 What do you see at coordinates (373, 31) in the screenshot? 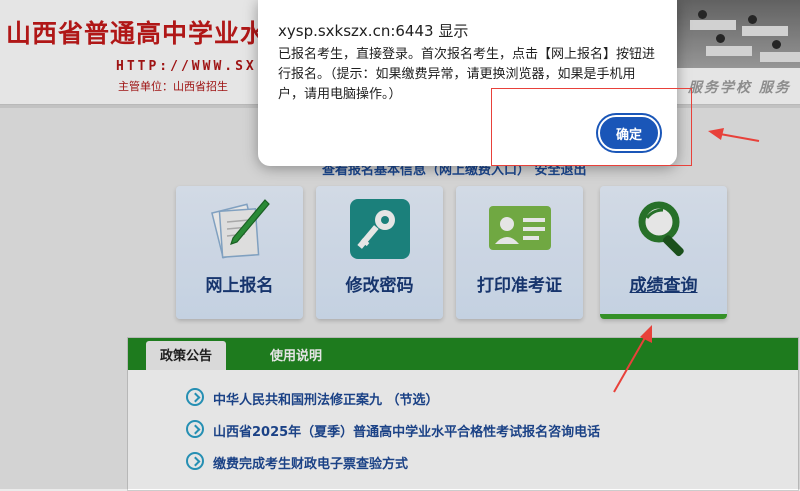
I see `dialog-title: xysp.sxkszx.cn:6443 显示` at bounding box center [373, 31].